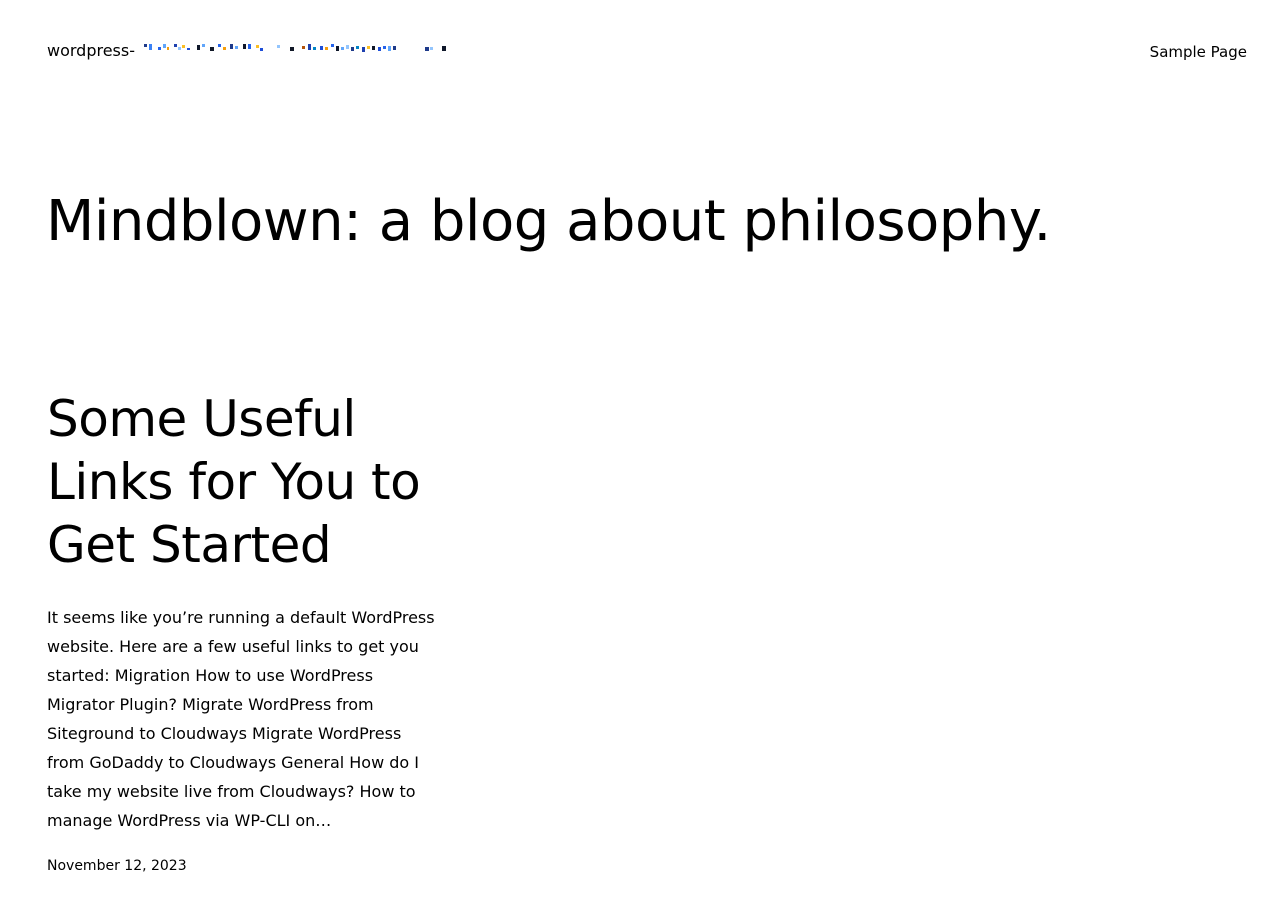 The width and height of the screenshot is (1261, 923). I want to click on post-title: Some Useful Links for You to Get Started, so click(237, 482).